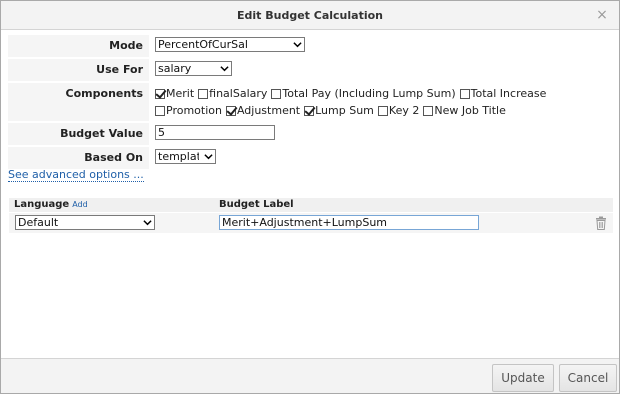  Describe the element at coordinates (602, 15) in the screenshot. I see `close-icon: ×` at that location.